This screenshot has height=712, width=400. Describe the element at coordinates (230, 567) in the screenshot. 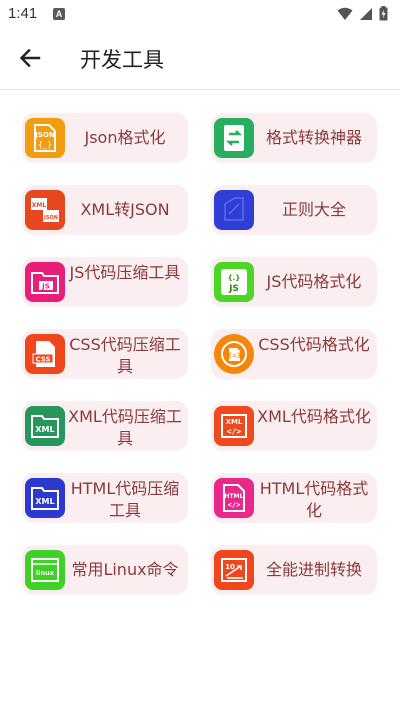

I see `svg-text: 10` at that location.